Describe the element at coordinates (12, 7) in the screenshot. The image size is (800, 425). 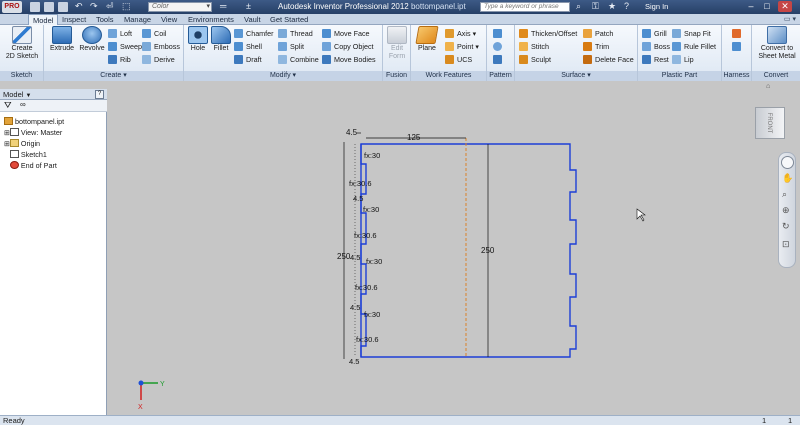
I see `application-menu-button: PRO` at that location.